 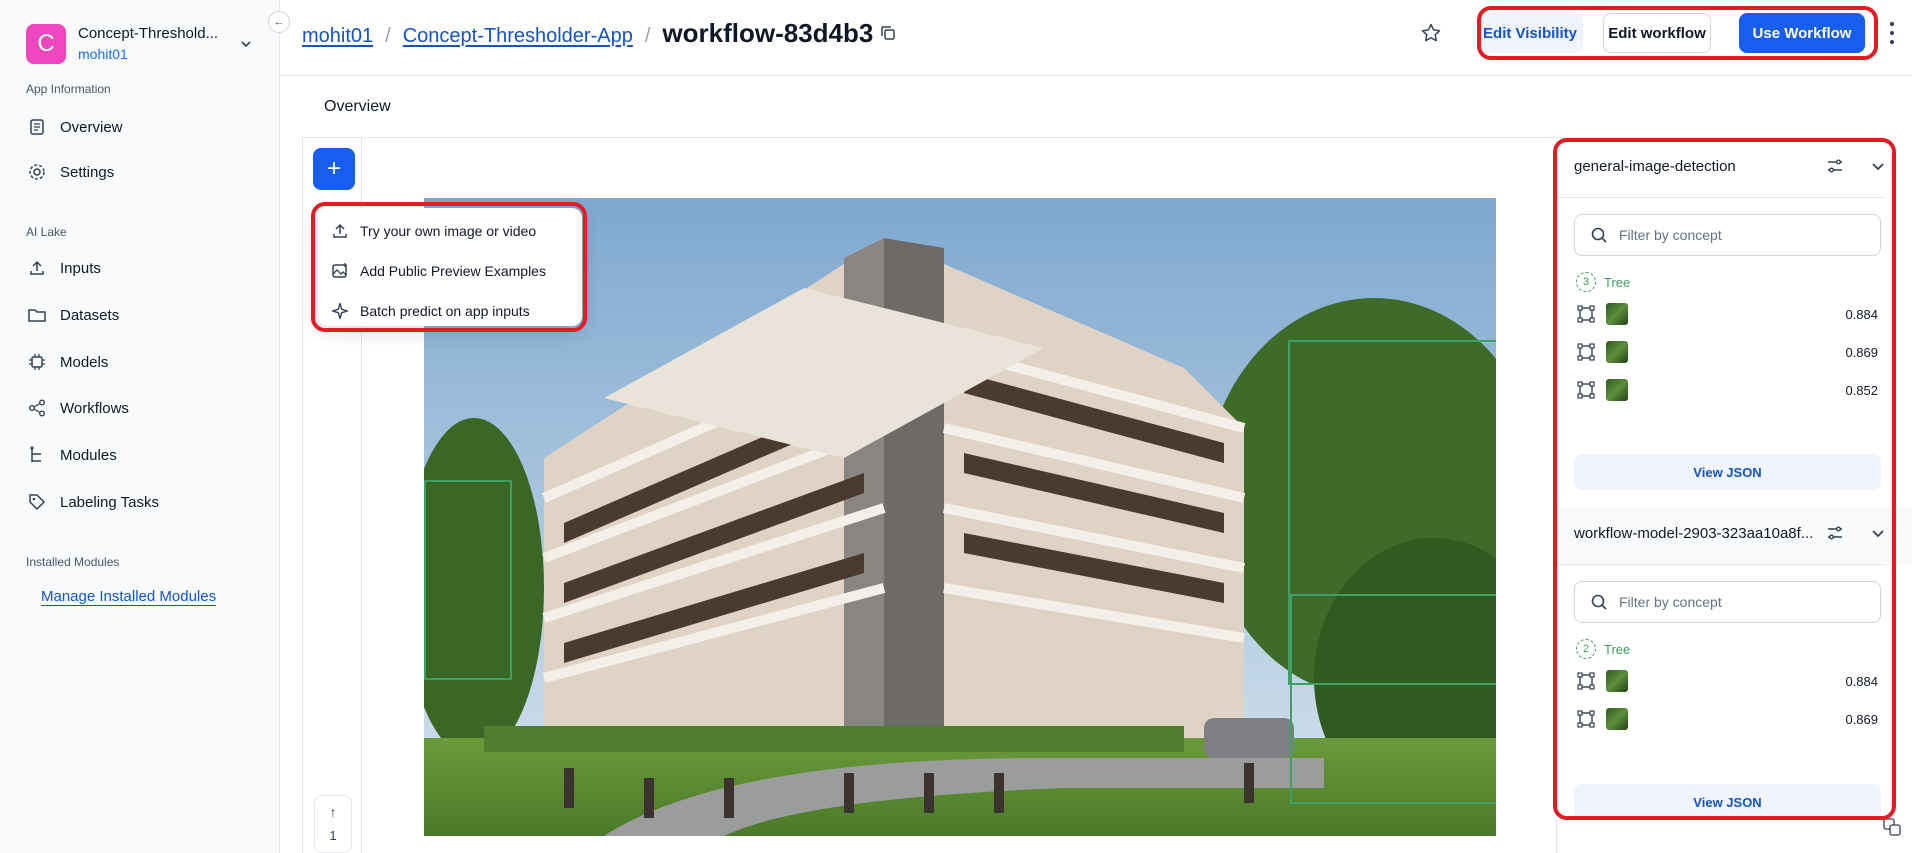 I want to click on copy-icon, so click(x=888, y=33).